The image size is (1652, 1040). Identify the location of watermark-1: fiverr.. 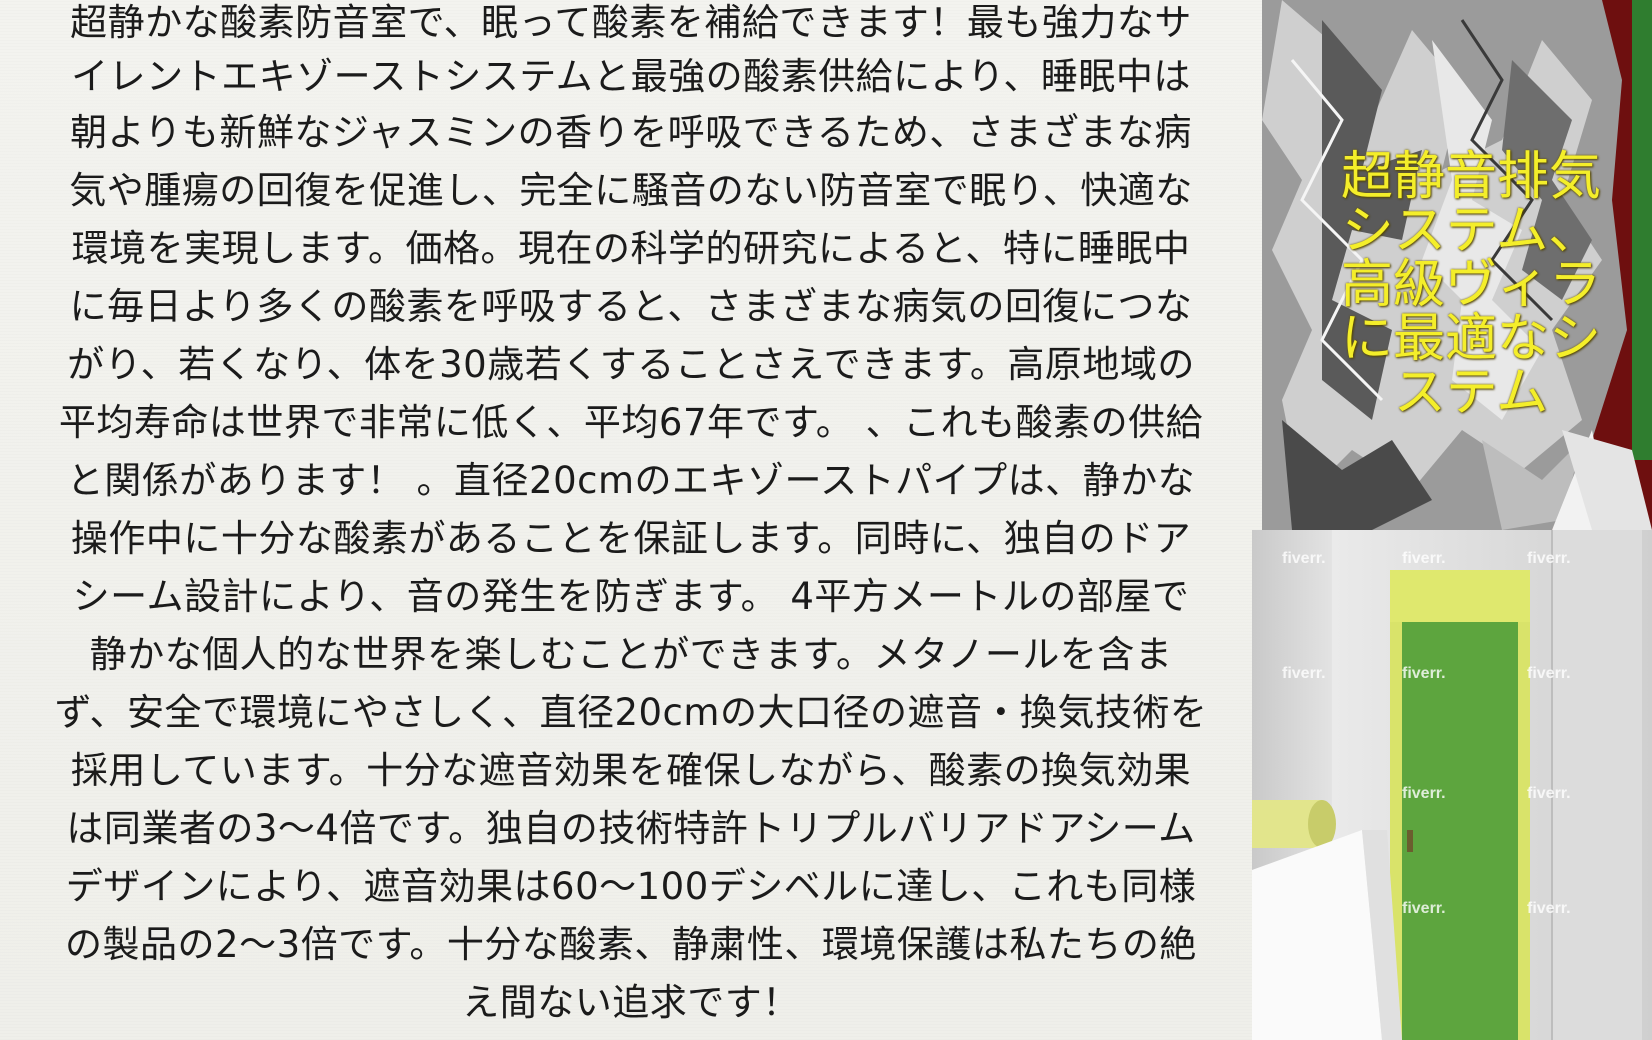
(1304, 558).